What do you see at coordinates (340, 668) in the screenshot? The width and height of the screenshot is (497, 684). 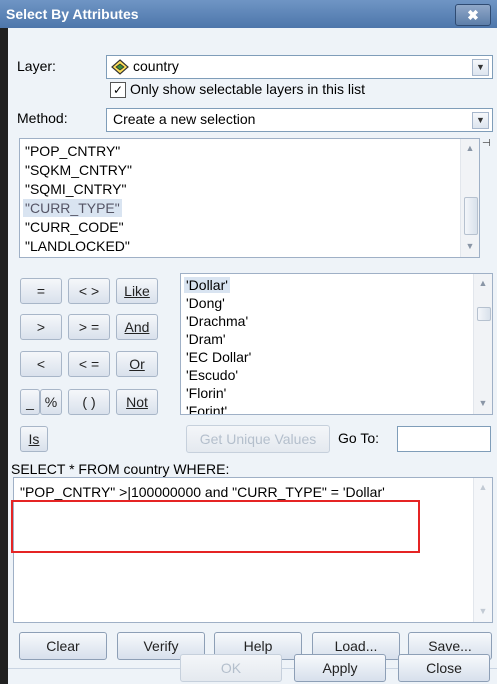 I see `apply-button: Apply` at bounding box center [340, 668].